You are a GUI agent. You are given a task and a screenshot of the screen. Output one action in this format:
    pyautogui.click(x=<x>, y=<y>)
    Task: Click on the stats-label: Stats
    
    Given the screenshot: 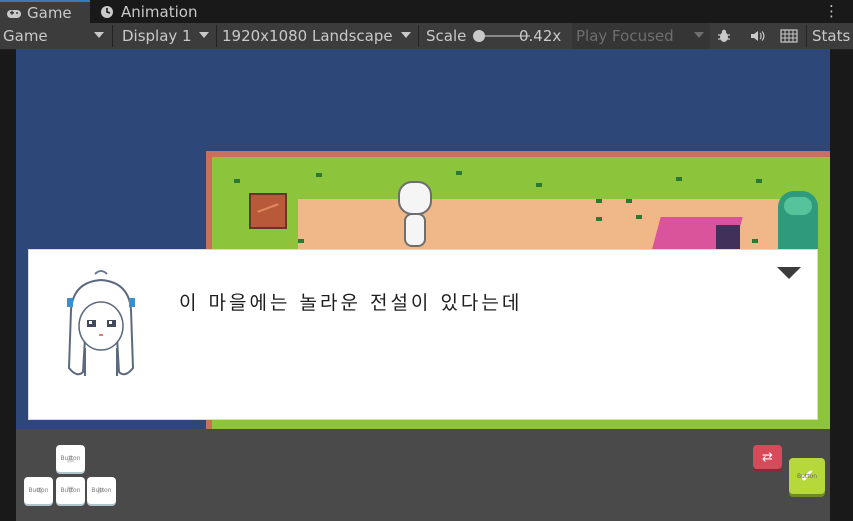 What is the action you would take?
    pyautogui.click(x=831, y=36)
    